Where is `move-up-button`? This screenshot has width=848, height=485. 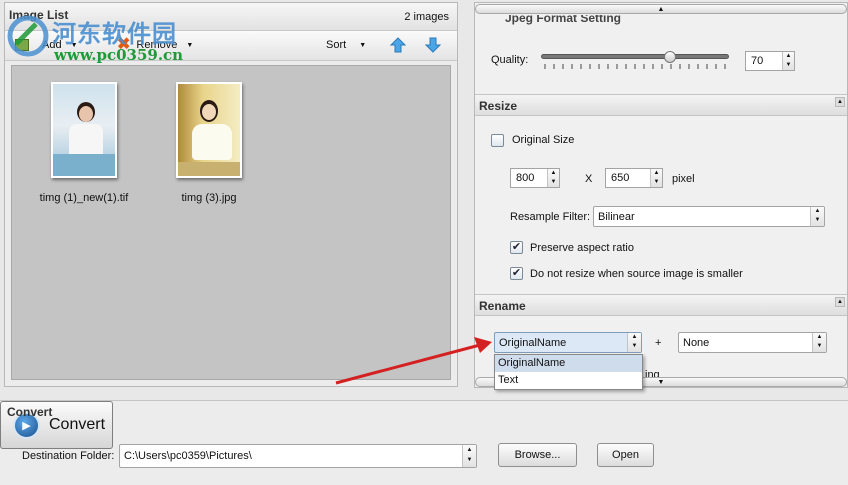 move-up-button is located at coordinates (398, 45).